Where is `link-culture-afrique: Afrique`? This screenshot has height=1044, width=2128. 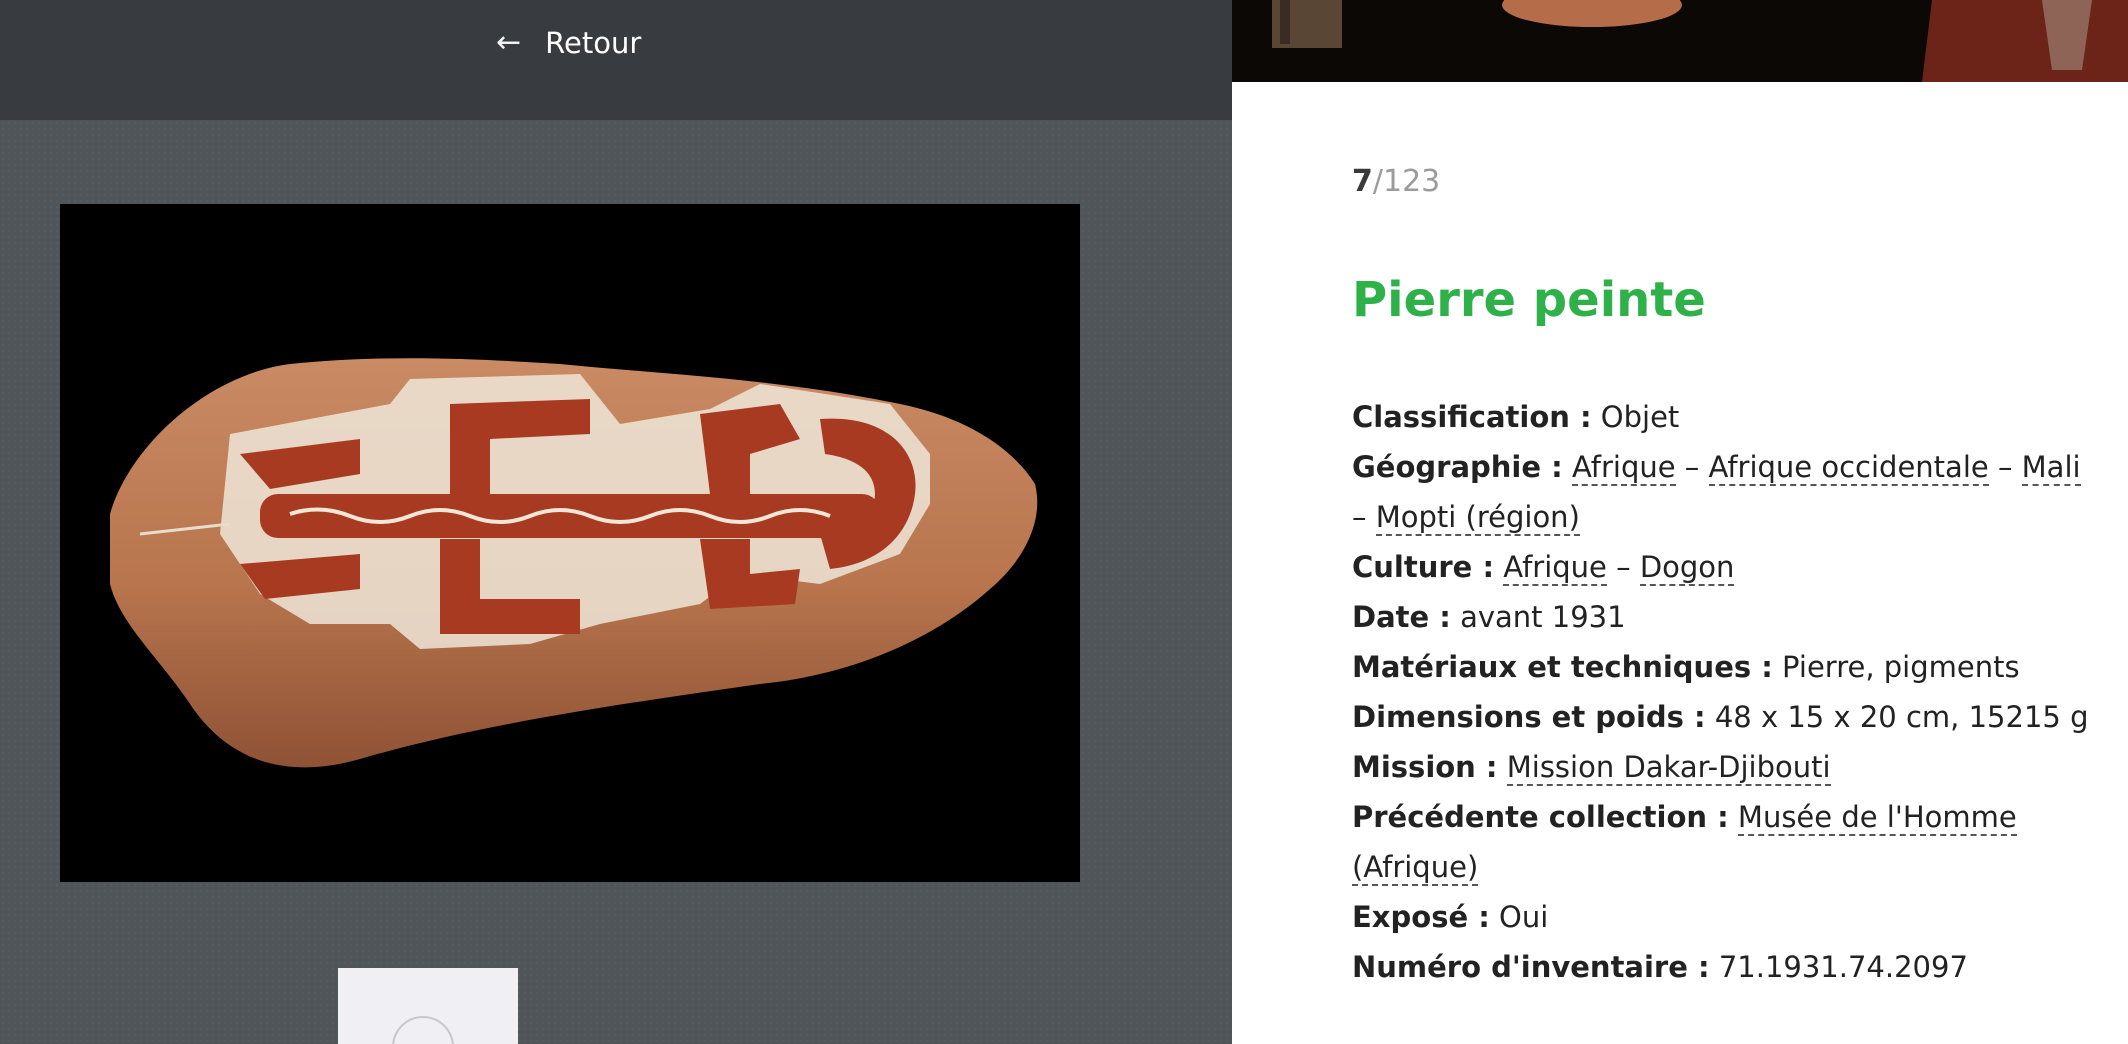
link-culture-afrique: Afrique is located at coordinates (1555, 568).